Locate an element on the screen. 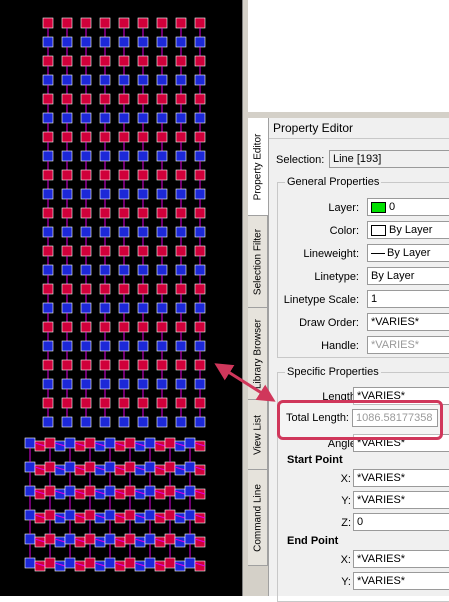  tab-selection-filter: Selection Filter is located at coordinates (258, 262).